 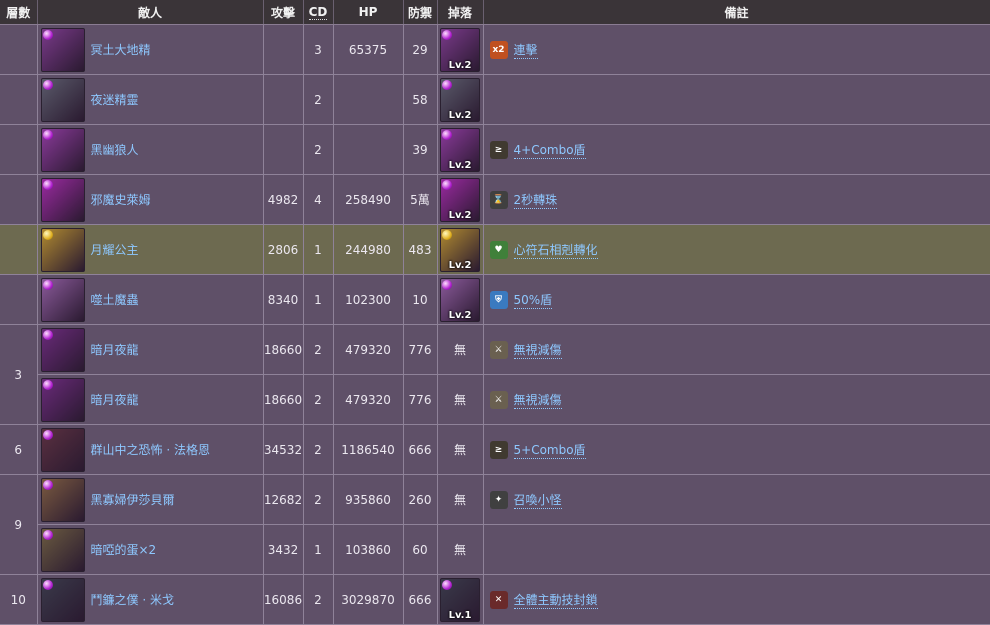 What do you see at coordinates (549, 450) in the screenshot?
I see `note-link: 5+Combo盾` at bounding box center [549, 450].